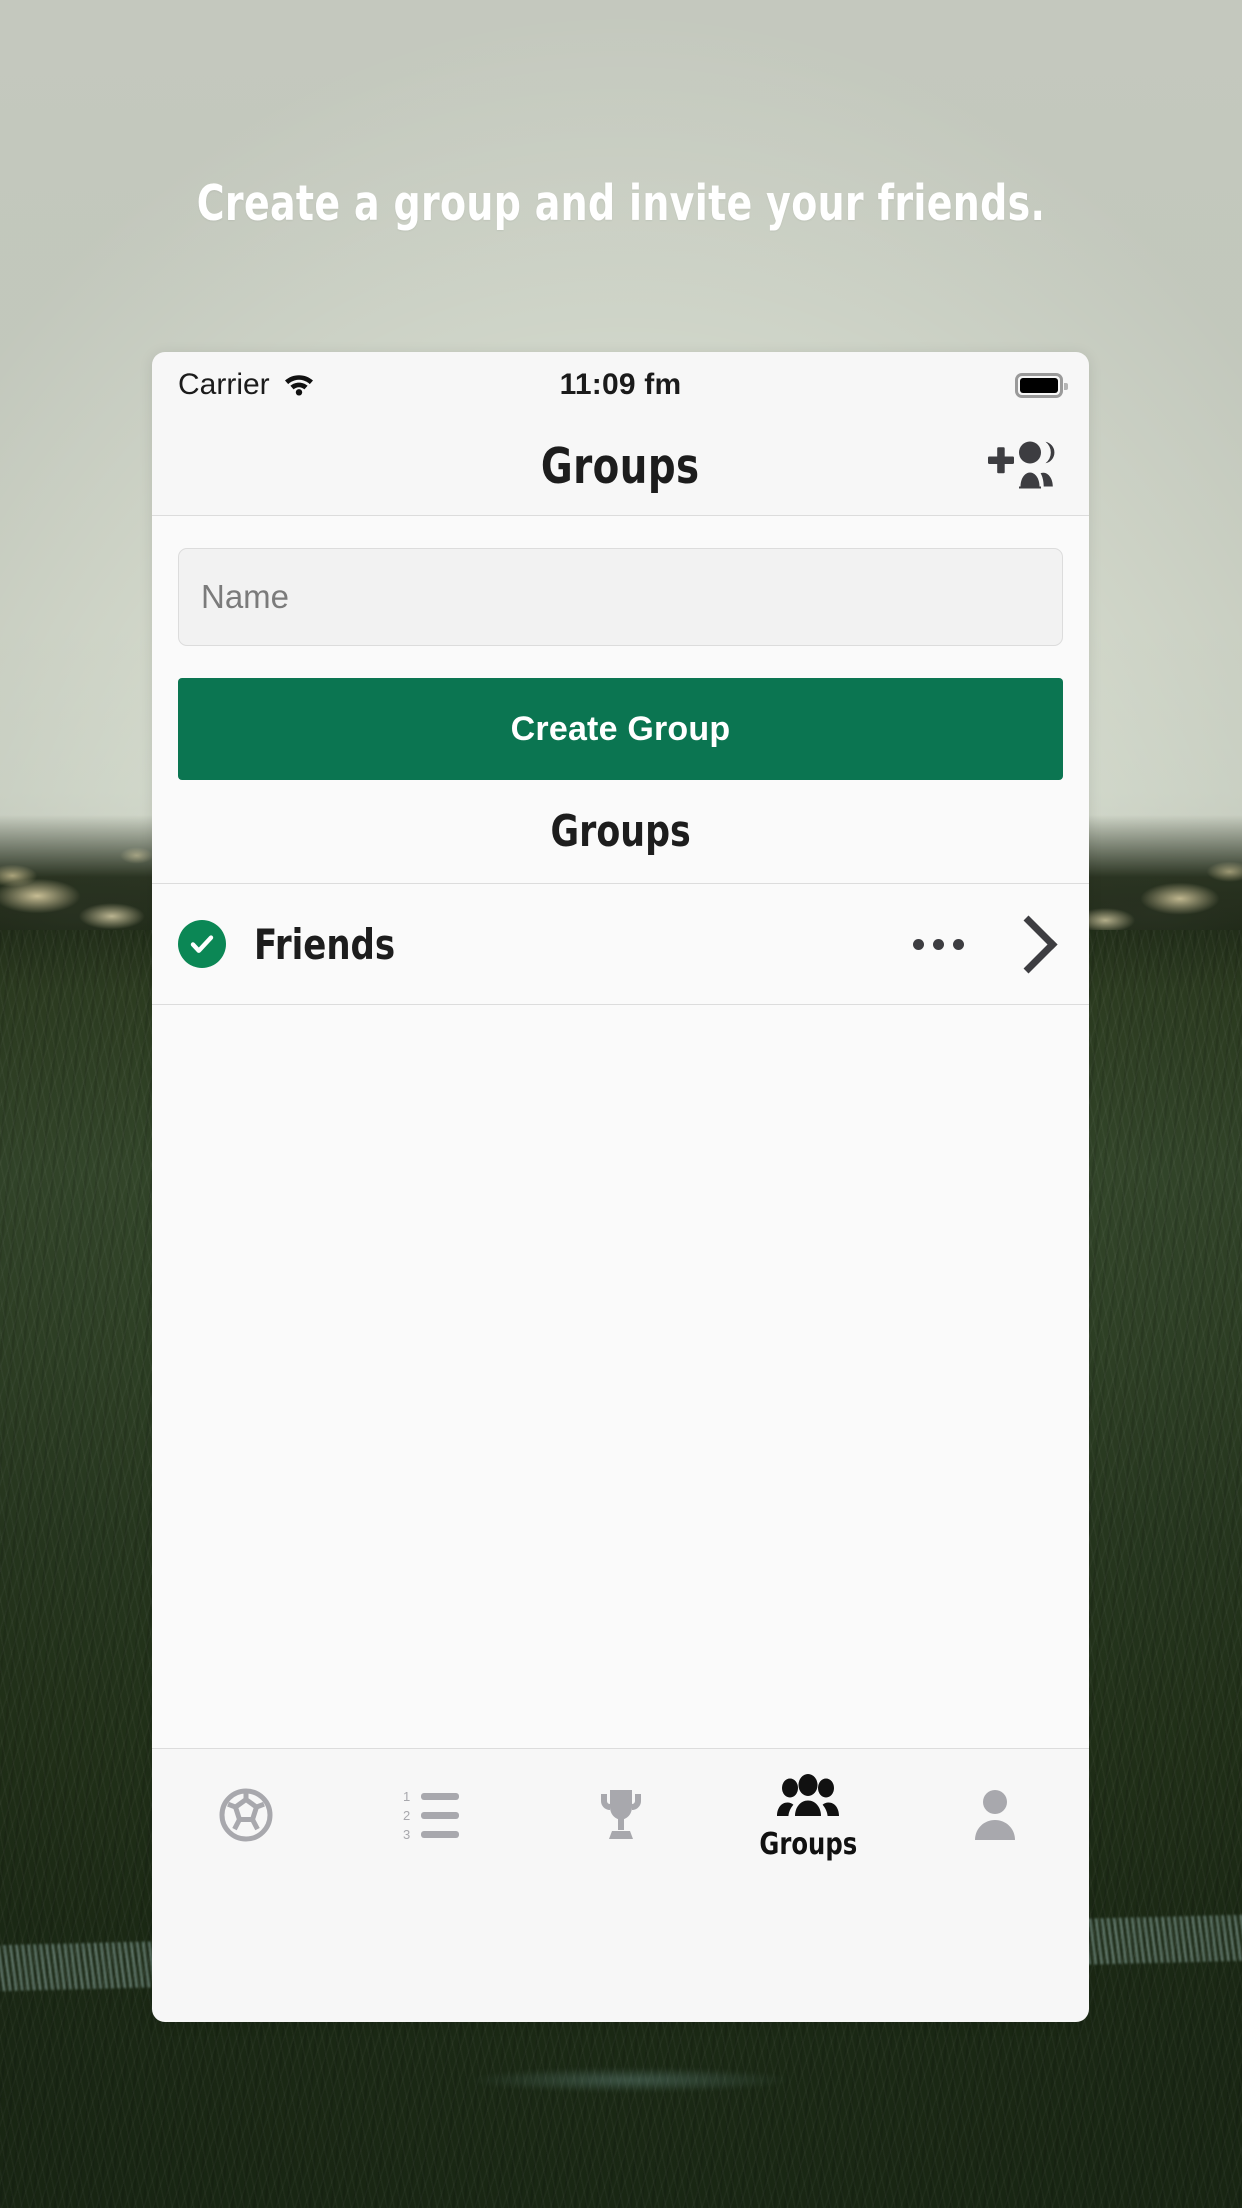 The image size is (1242, 2208). I want to click on tab-standings: 1 2 3, so click(432, 1817).